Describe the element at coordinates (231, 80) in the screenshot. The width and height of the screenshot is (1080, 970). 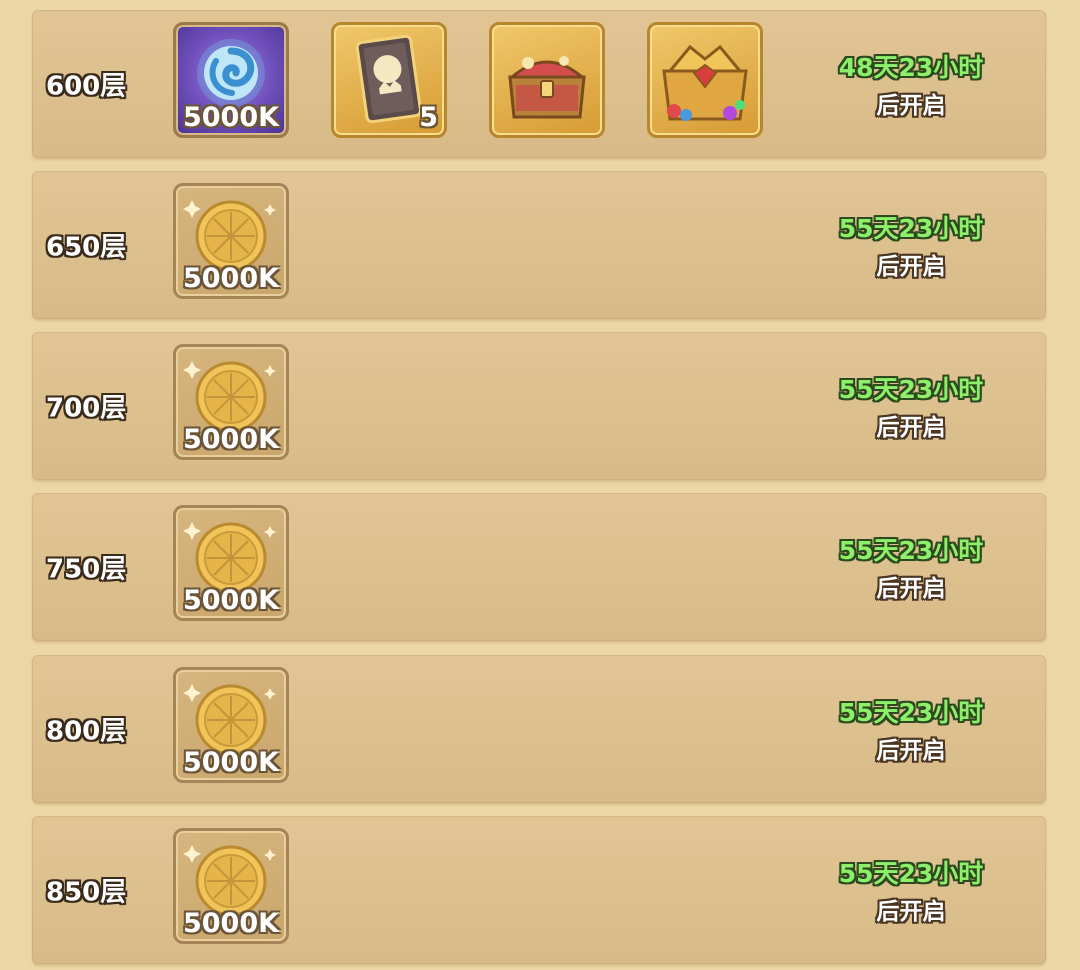
I see `reward-item-swirl-orb: 5000K` at that location.